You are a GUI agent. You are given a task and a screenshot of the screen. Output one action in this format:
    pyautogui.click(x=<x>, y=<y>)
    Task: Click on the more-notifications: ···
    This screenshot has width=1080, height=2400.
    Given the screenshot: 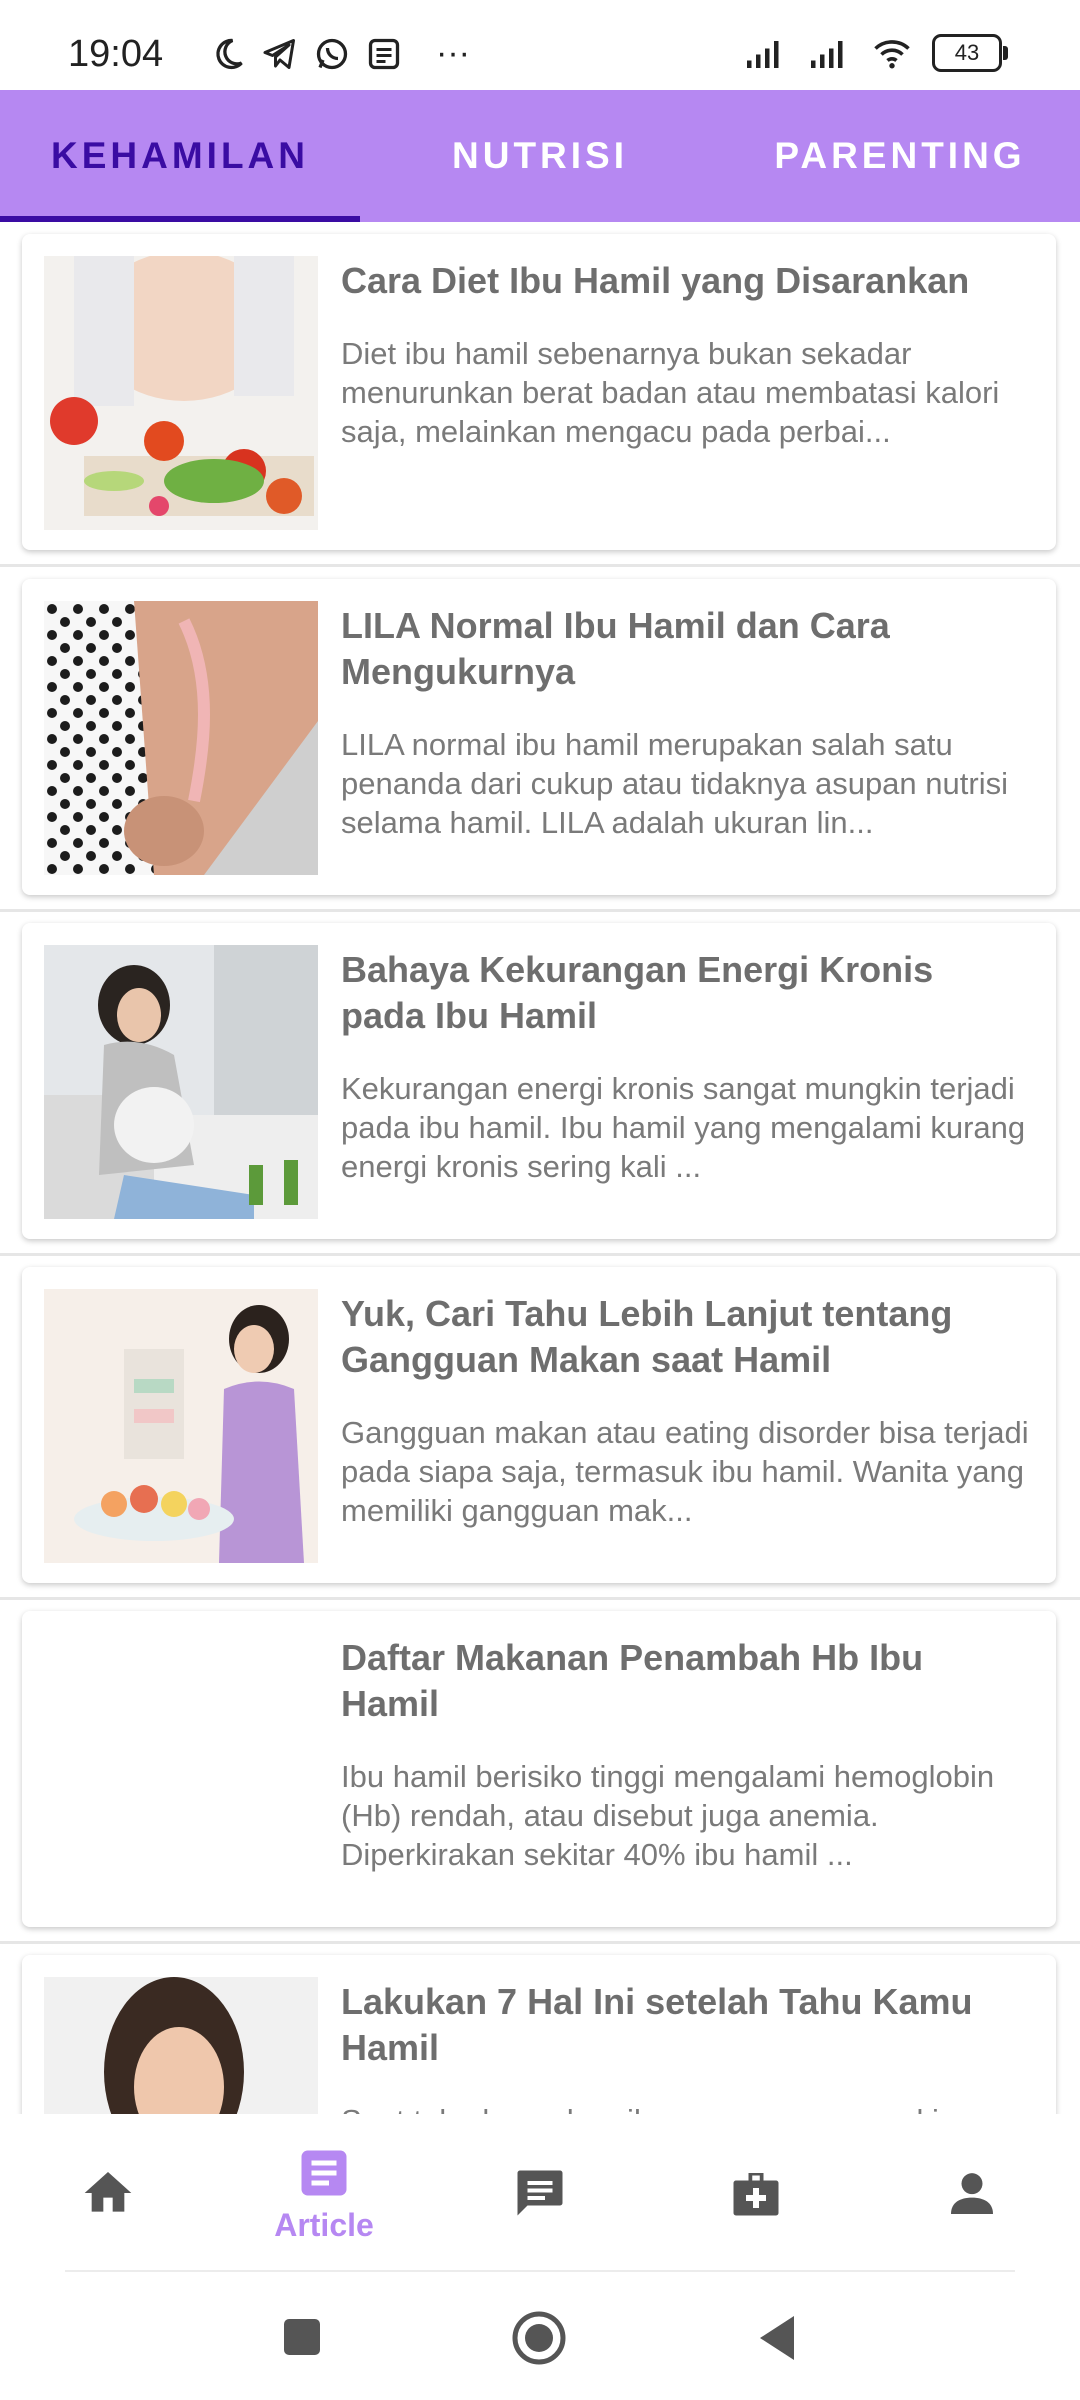 What is the action you would take?
    pyautogui.click(x=453, y=53)
    